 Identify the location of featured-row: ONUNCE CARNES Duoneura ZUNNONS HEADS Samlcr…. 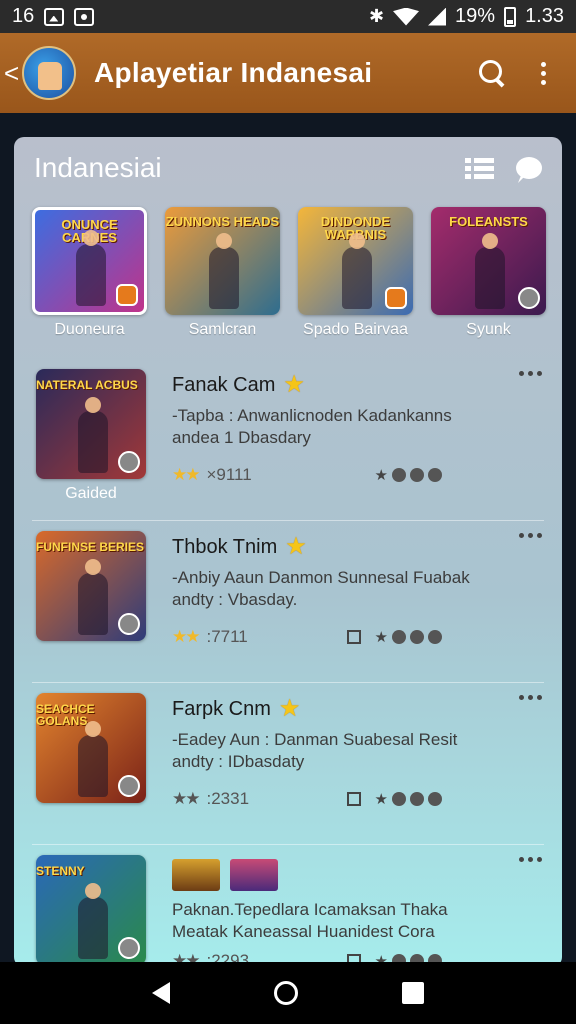
(288, 269).